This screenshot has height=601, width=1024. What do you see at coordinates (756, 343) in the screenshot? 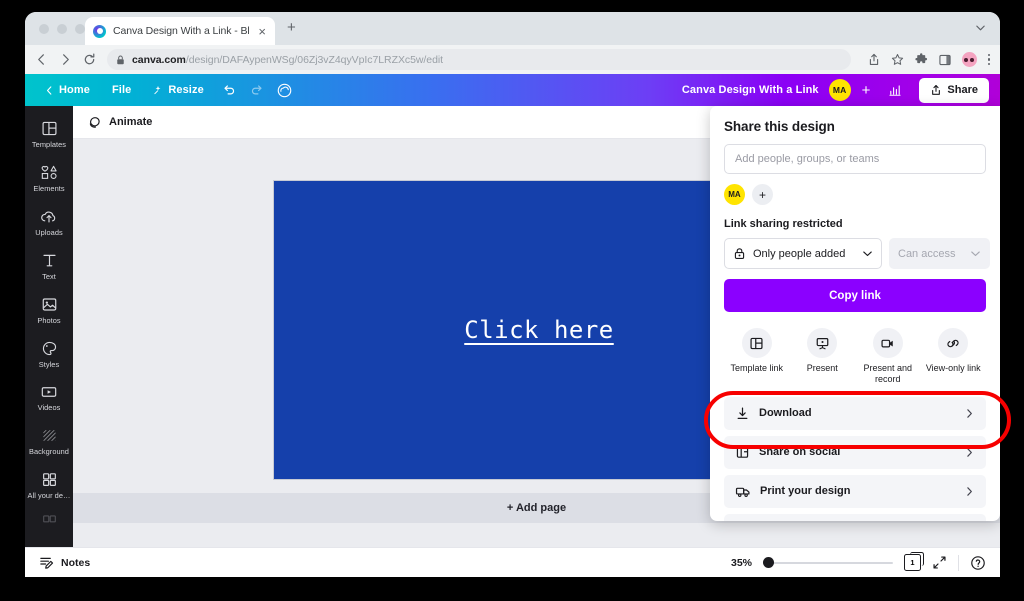
I see `template-link-icon` at bounding box center [756, 343].